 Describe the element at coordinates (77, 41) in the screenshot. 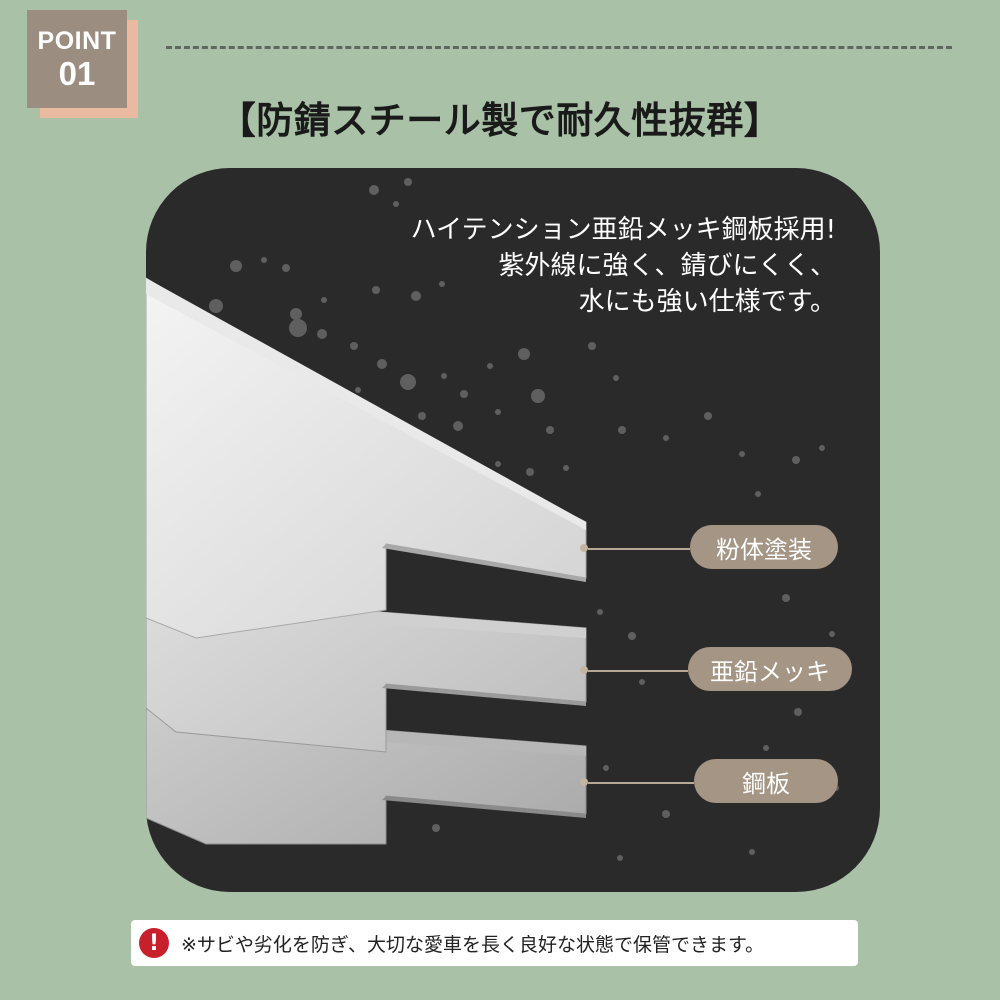

I see `point-badge-word: POINT` at that location.